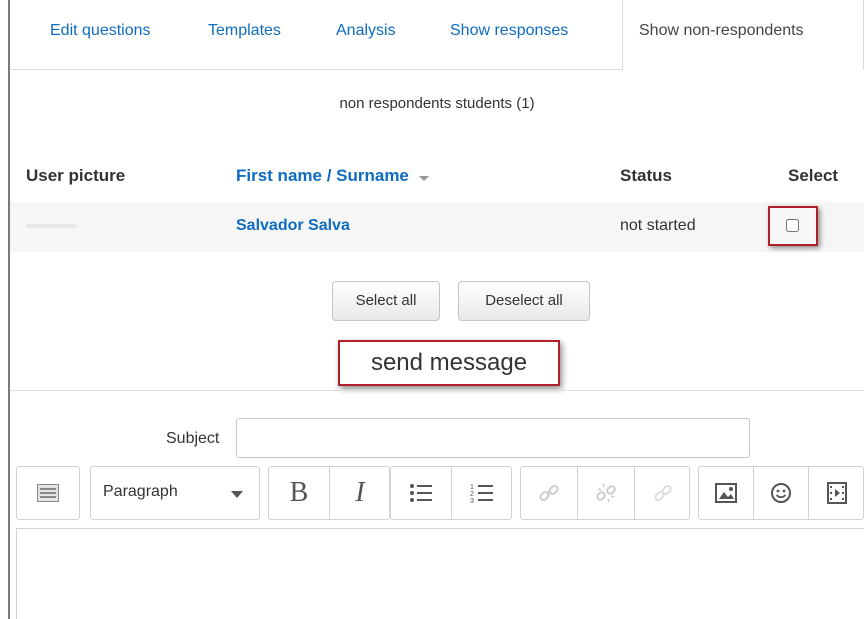 This screenshot has width=864, height=619. Describe the element at coordinates (293, 226) in the screenshot. I see `user-name-link: Salvador Salva` at that location.